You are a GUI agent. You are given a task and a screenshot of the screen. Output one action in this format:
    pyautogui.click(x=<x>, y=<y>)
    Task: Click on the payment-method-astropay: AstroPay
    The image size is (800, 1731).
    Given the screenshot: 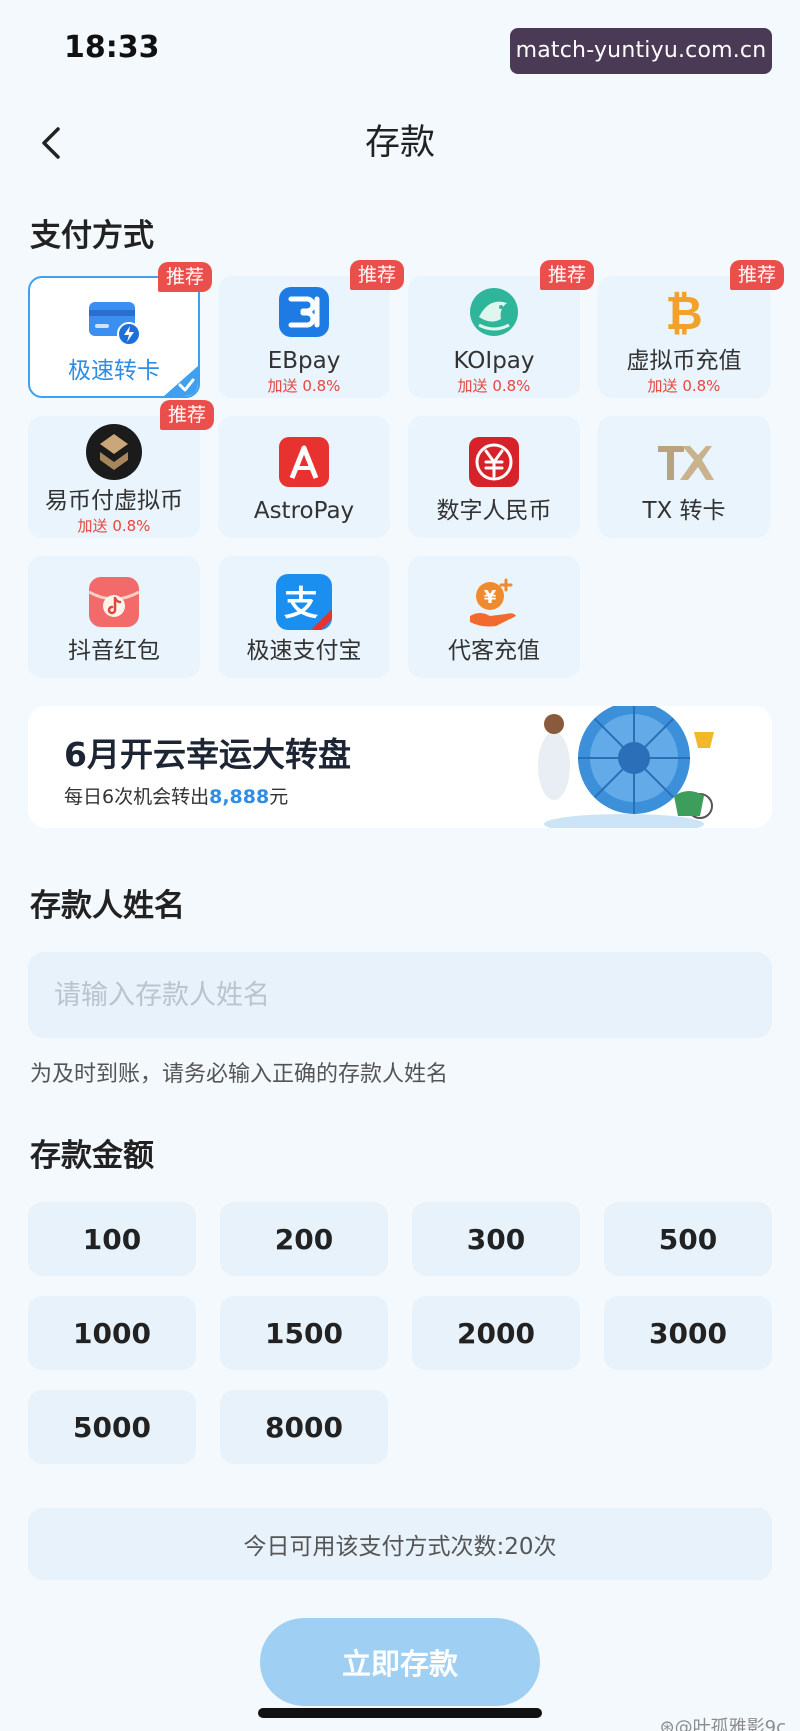 What is the action you would take?
    pyautogui.click(x=304, y=477)
    